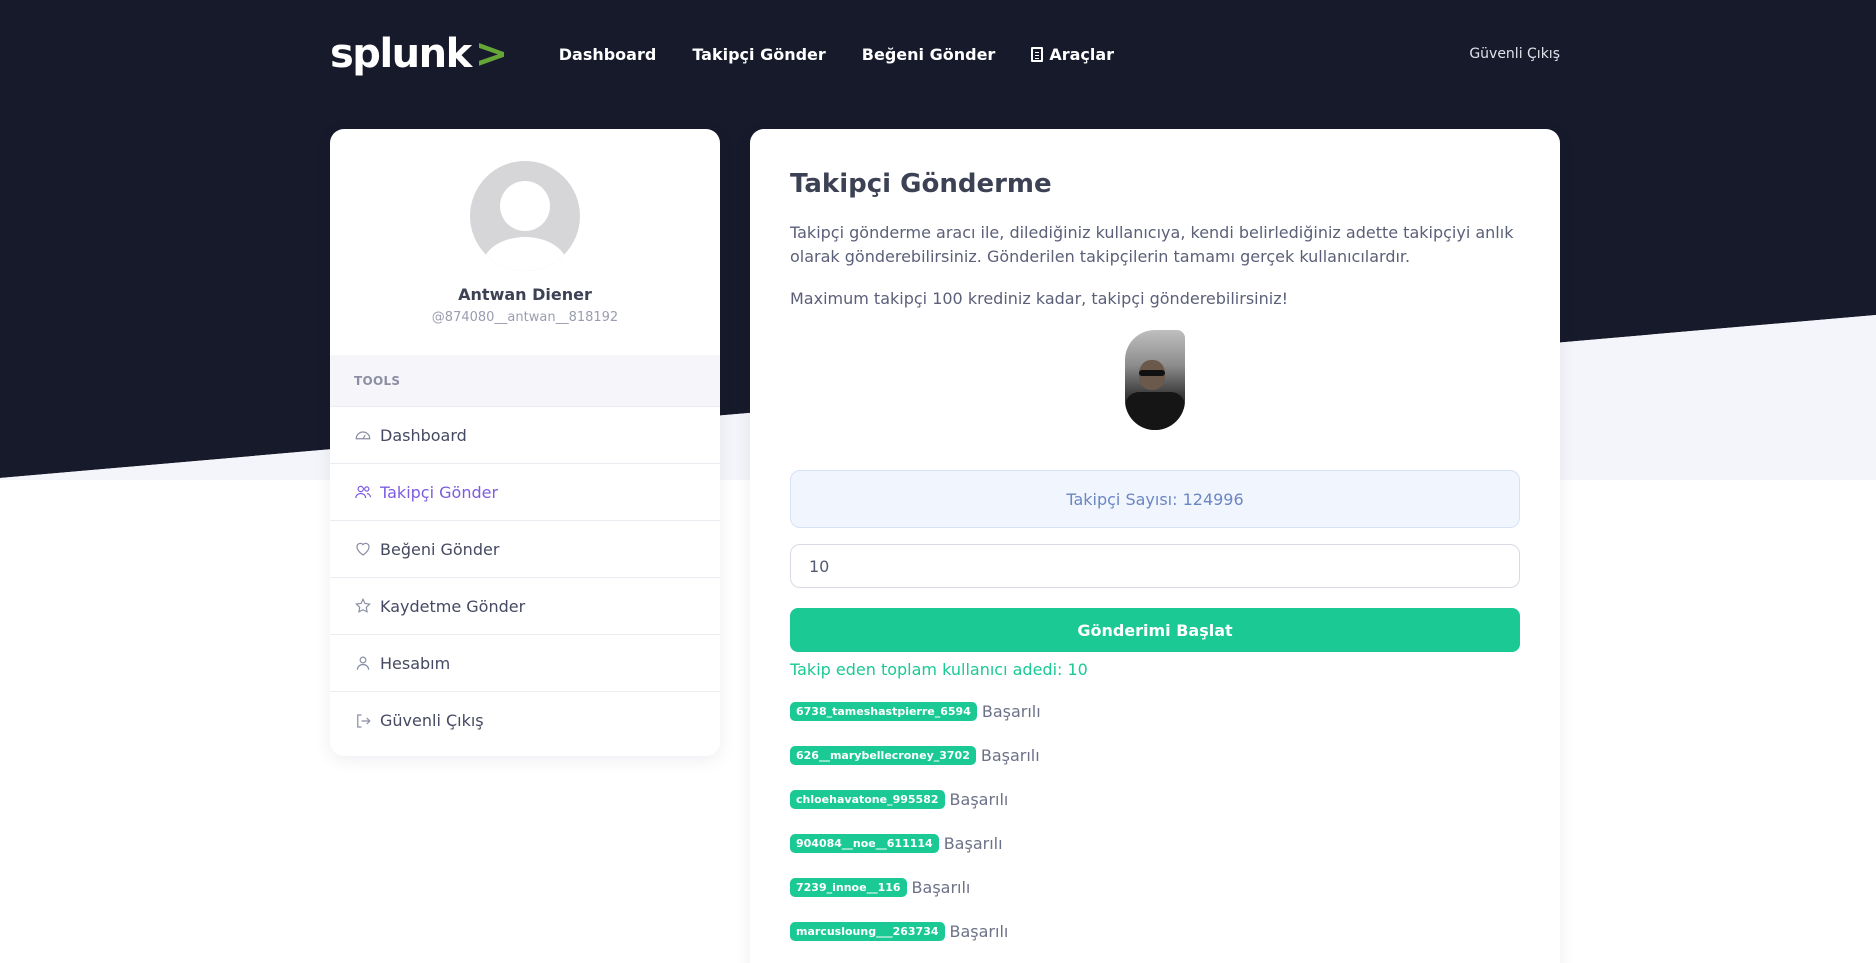  I want to click on profile-username: @874080__antwan__818192, so click(525, 317).